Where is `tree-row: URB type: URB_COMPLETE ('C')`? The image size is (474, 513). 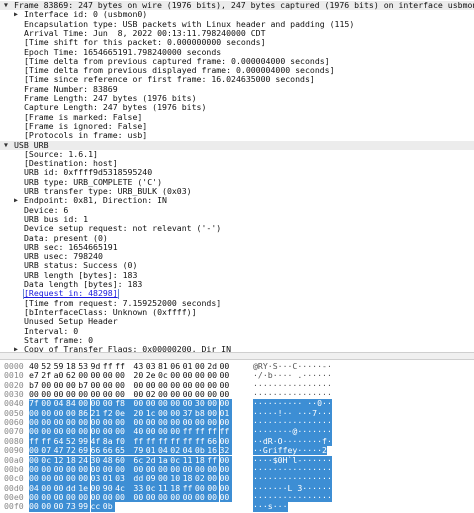
tree-row: URB type: URB_COMPLETE ('C') is located at coordinates (237, 182).